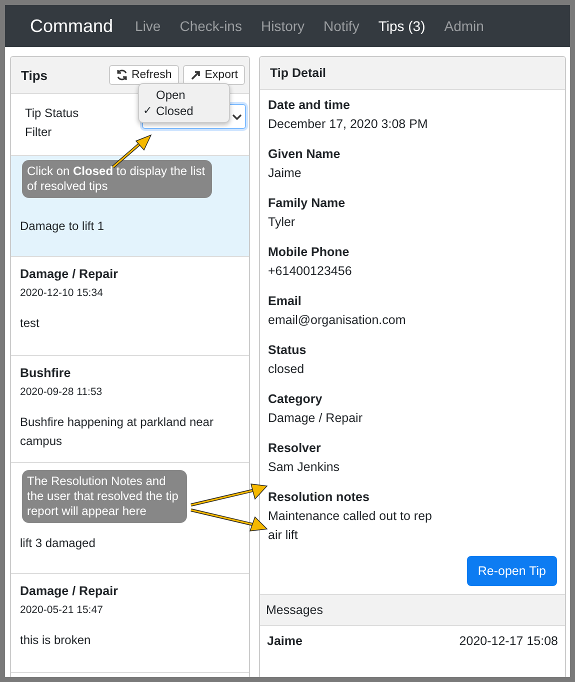 The image size is (575, 682). I want to click on tip-text: Bushfire happening at parkland near campus, so click(117, 432).